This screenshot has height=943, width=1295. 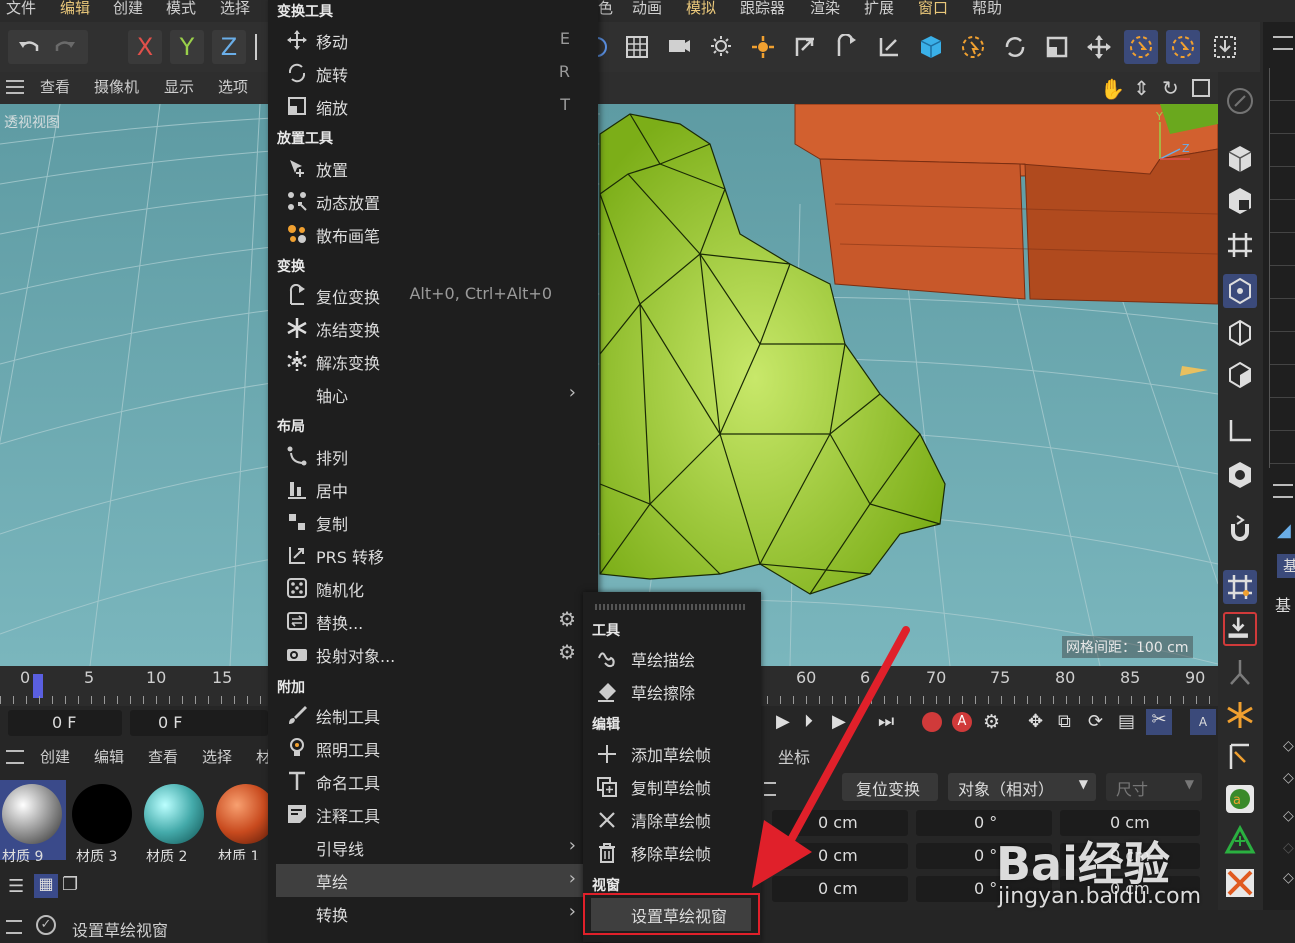 What do you see at coordinates (65, 723) in the screenshot?
I see `current-frame-field: 0 F` at bounding box center [65, 723].